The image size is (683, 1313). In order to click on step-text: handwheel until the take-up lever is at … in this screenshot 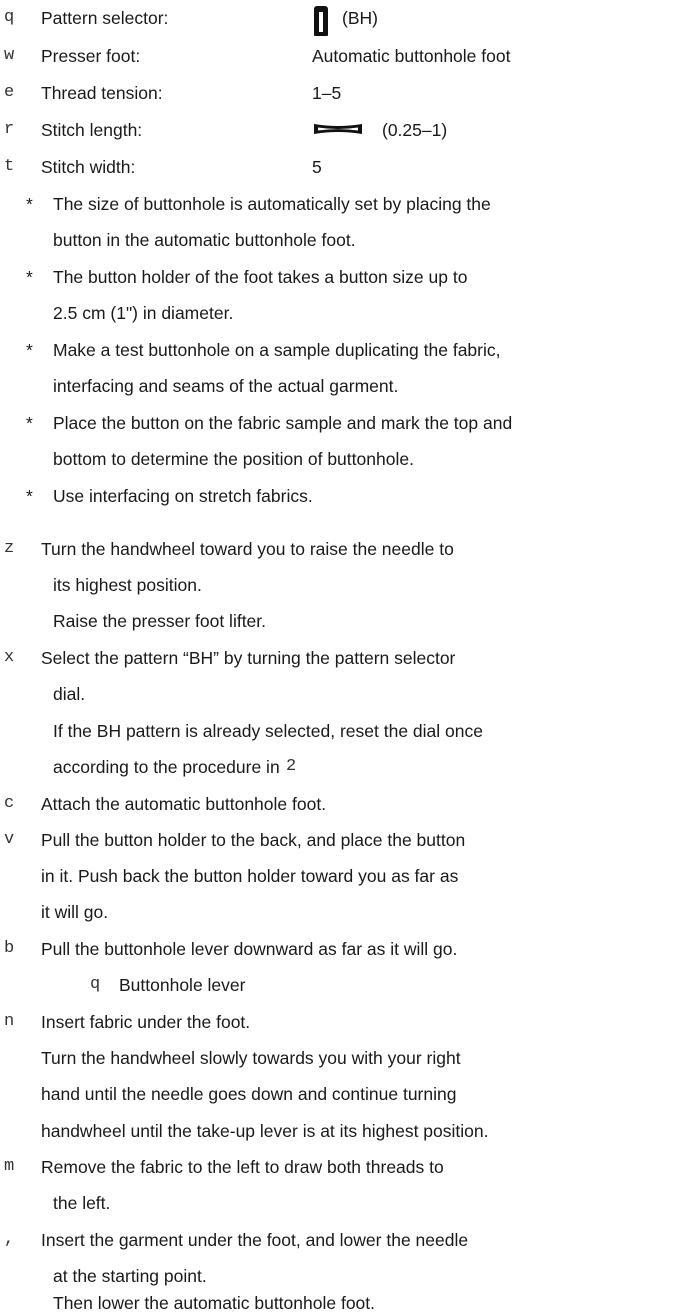, I will do `click(265, 1131)`.